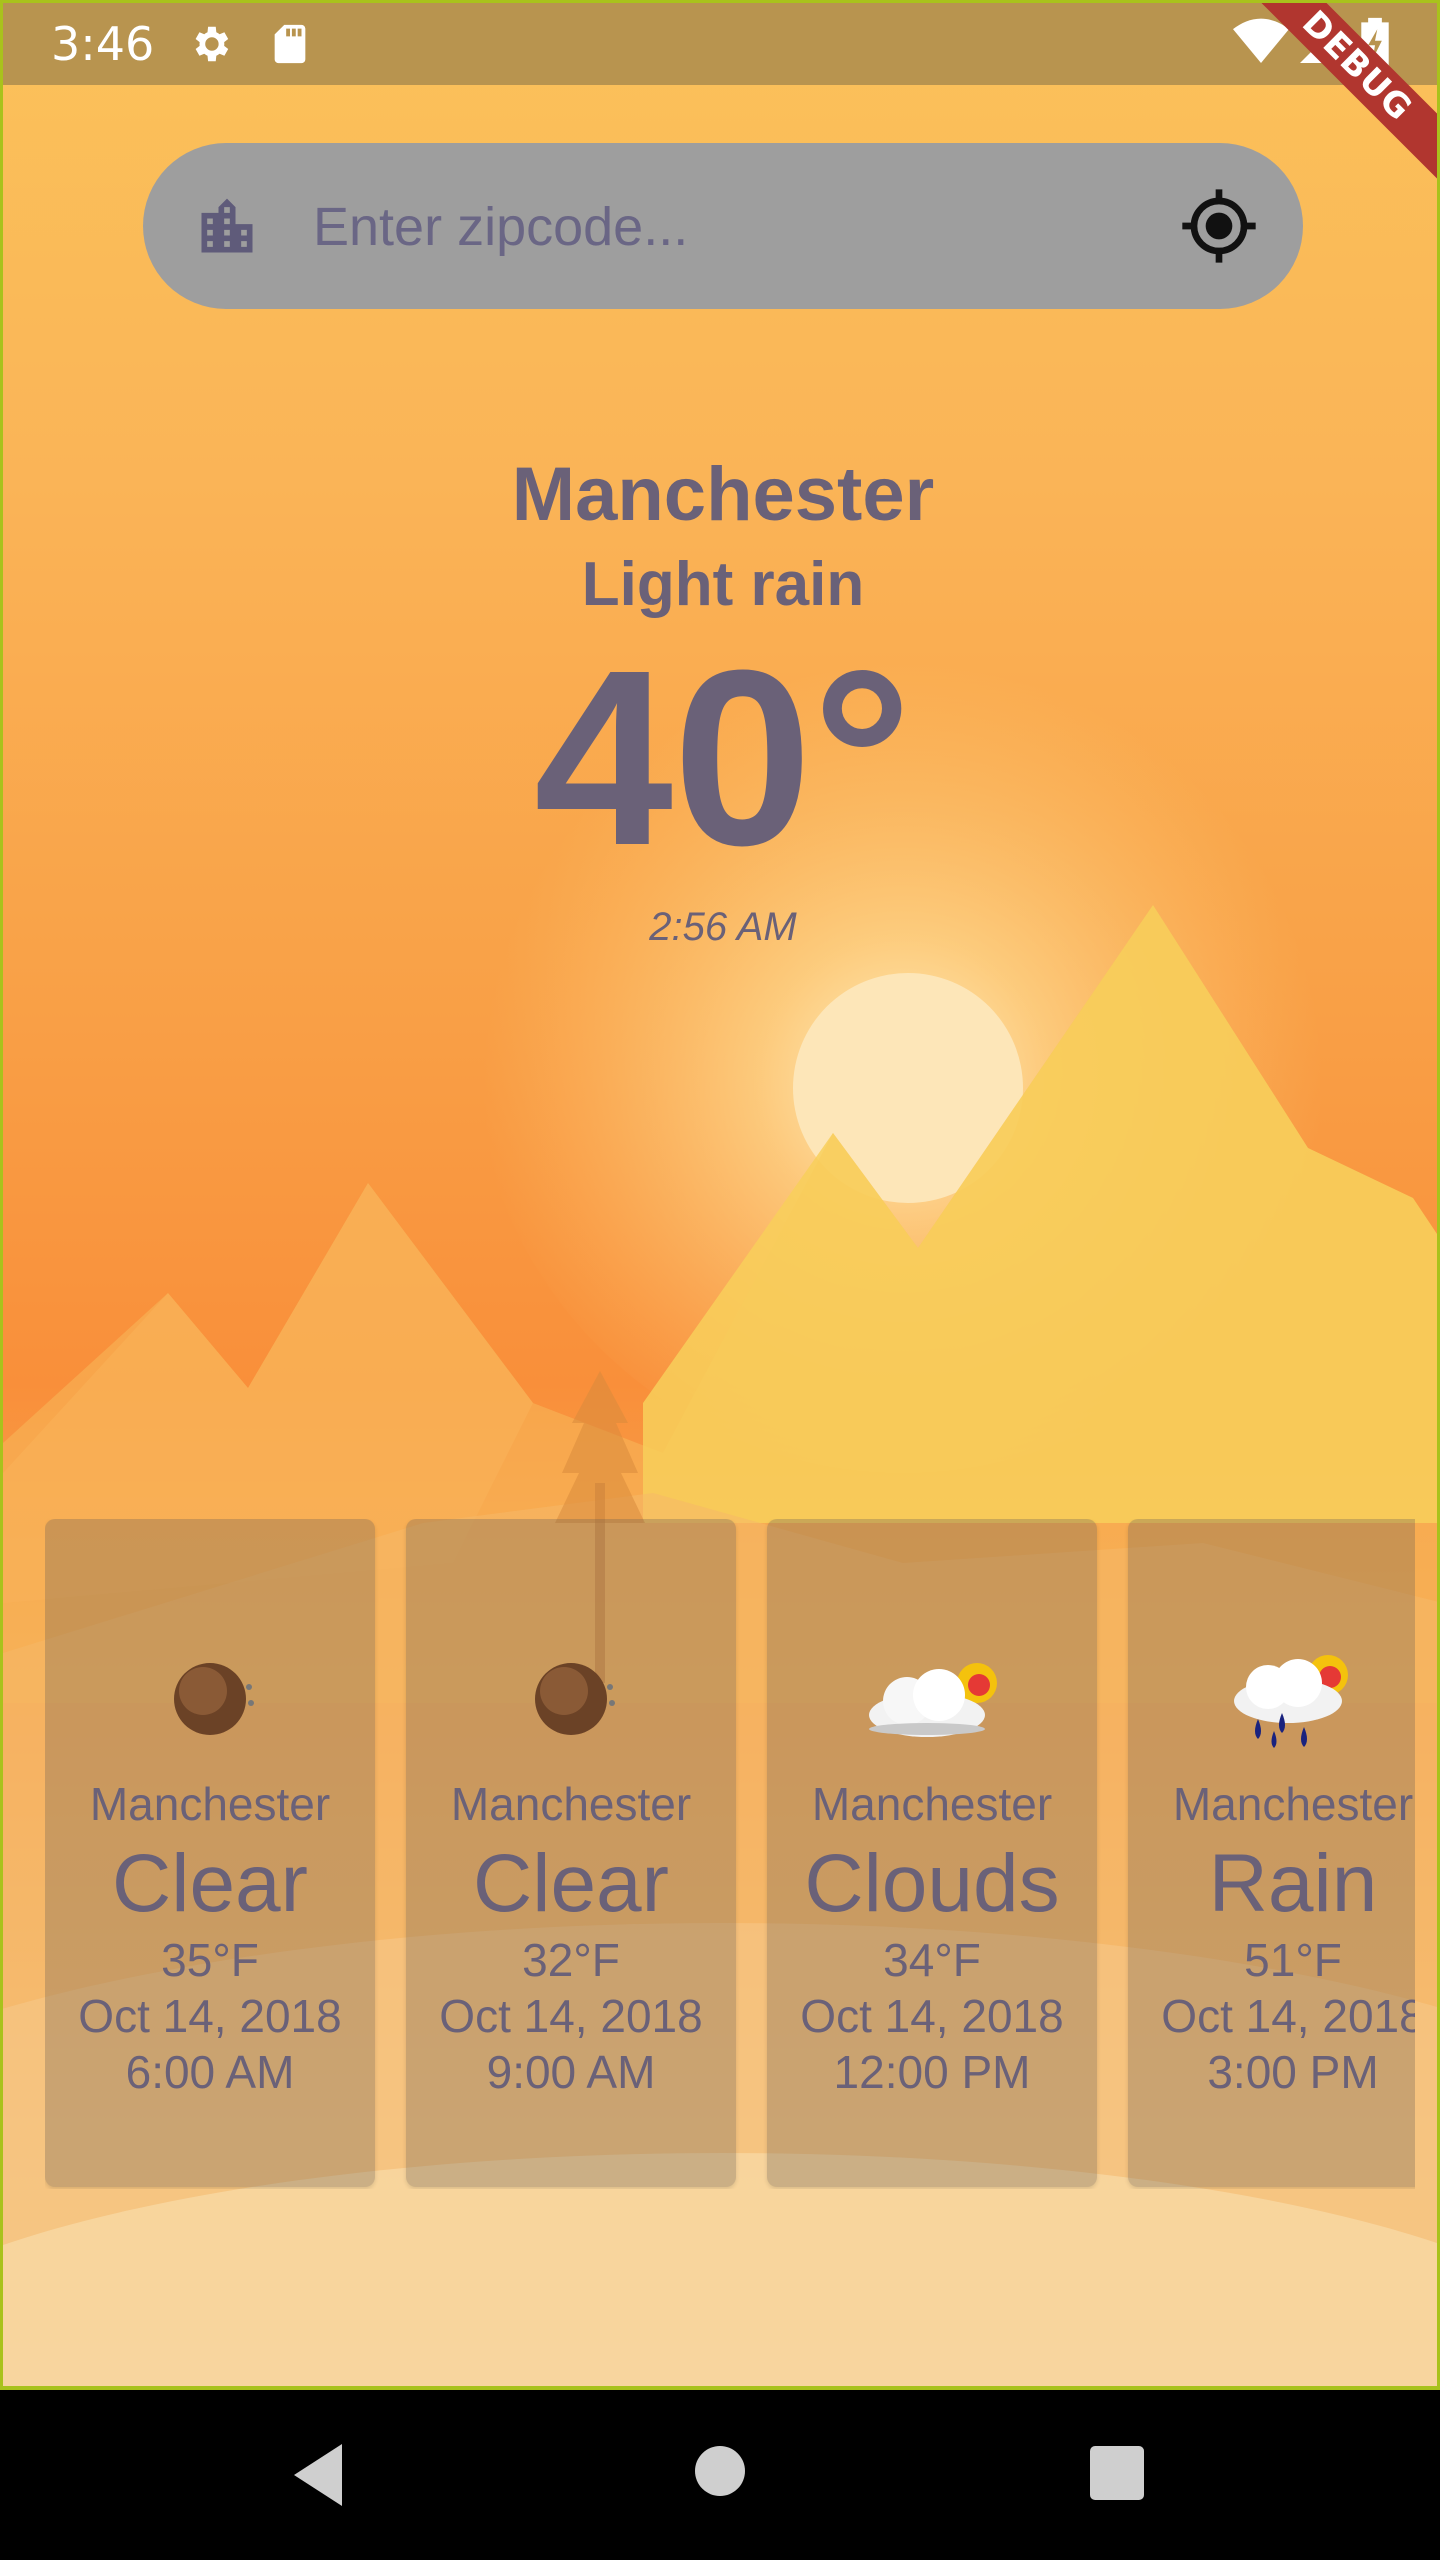 This screenshot has height=2560, width=1440. What do you see at coordinates (720, 44) in the screenshot?
I see `status-bar: 3:46` at bounding box center [720, 44].